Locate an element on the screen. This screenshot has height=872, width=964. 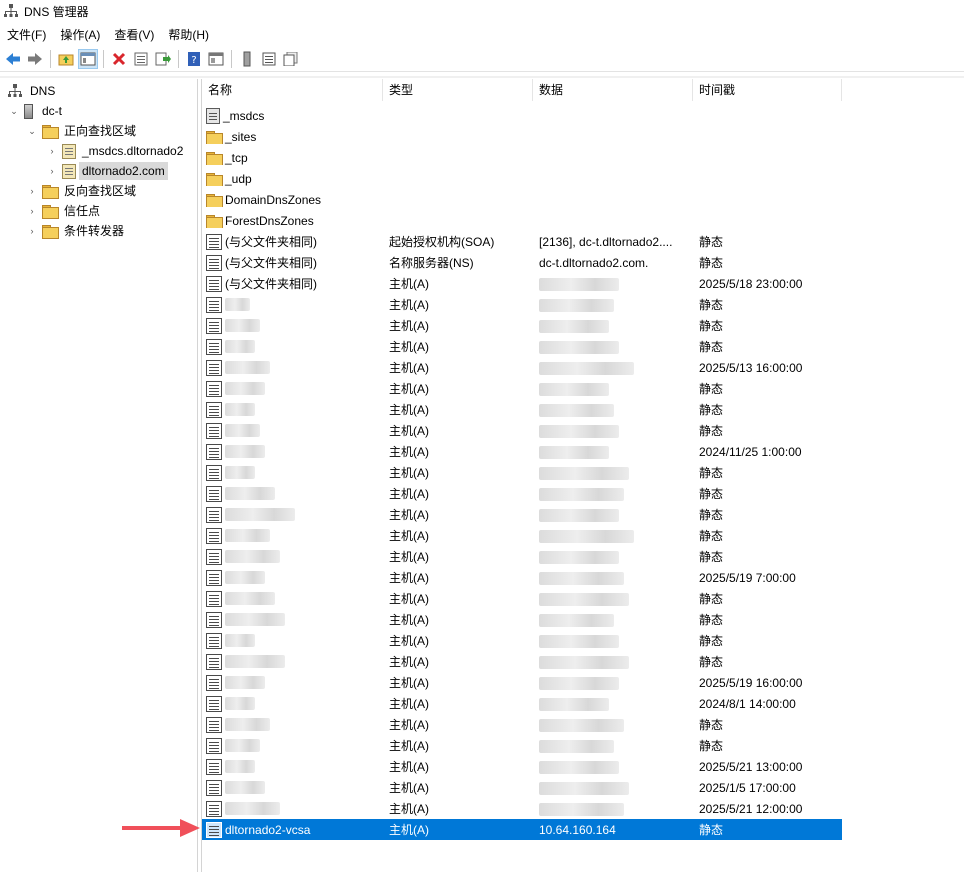
table-row: DomainDnsZones is located at coordinates (522, 199).